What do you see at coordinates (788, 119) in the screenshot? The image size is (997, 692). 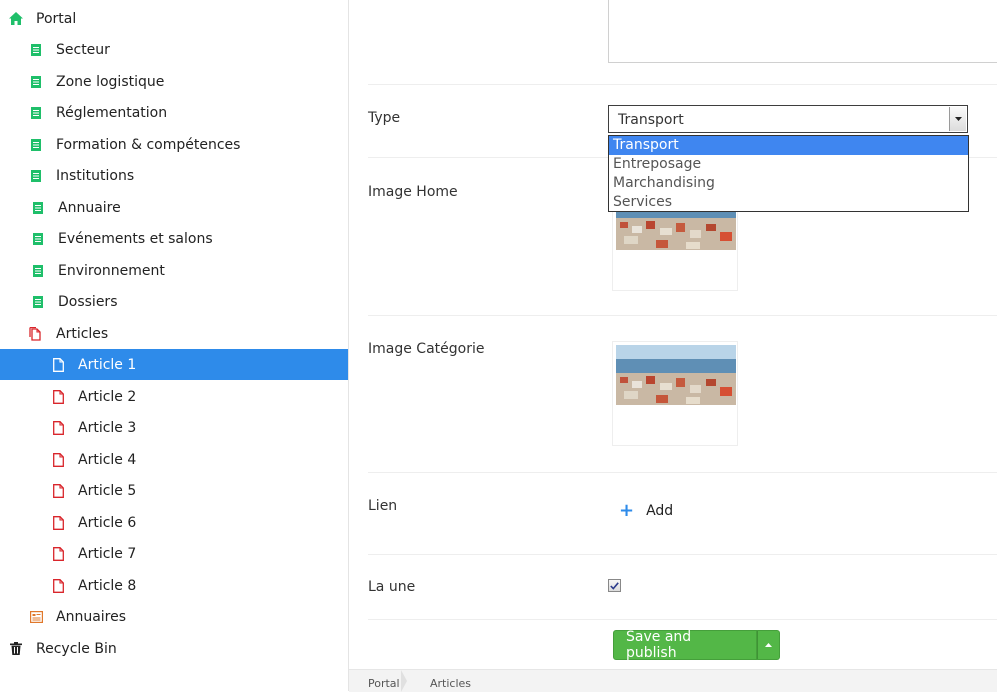 I see `type-select: Transport` at bounding box center [788, 119].